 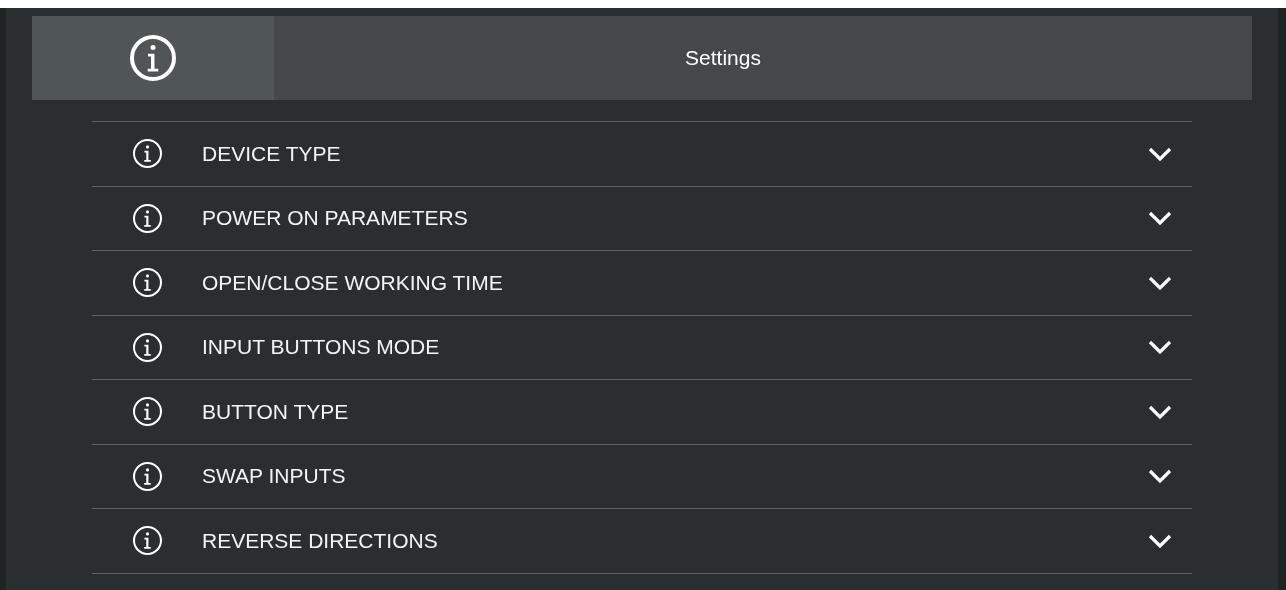 What do you see at coordinates (642, 475) in the screenshot?
I see `settings-section: SWAP INPUTS` at bounding box center [642, 475].